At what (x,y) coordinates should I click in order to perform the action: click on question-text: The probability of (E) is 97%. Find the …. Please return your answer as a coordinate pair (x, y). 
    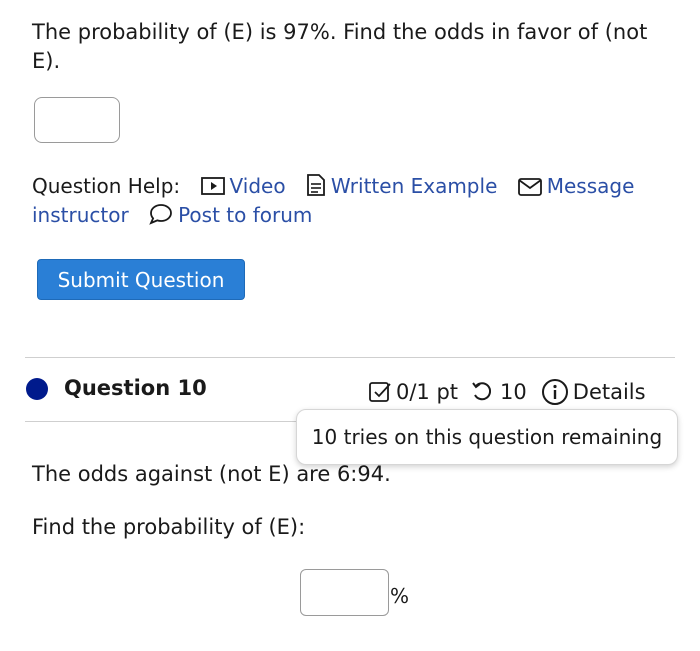
    Looking at the image, I should click on (340, 46).